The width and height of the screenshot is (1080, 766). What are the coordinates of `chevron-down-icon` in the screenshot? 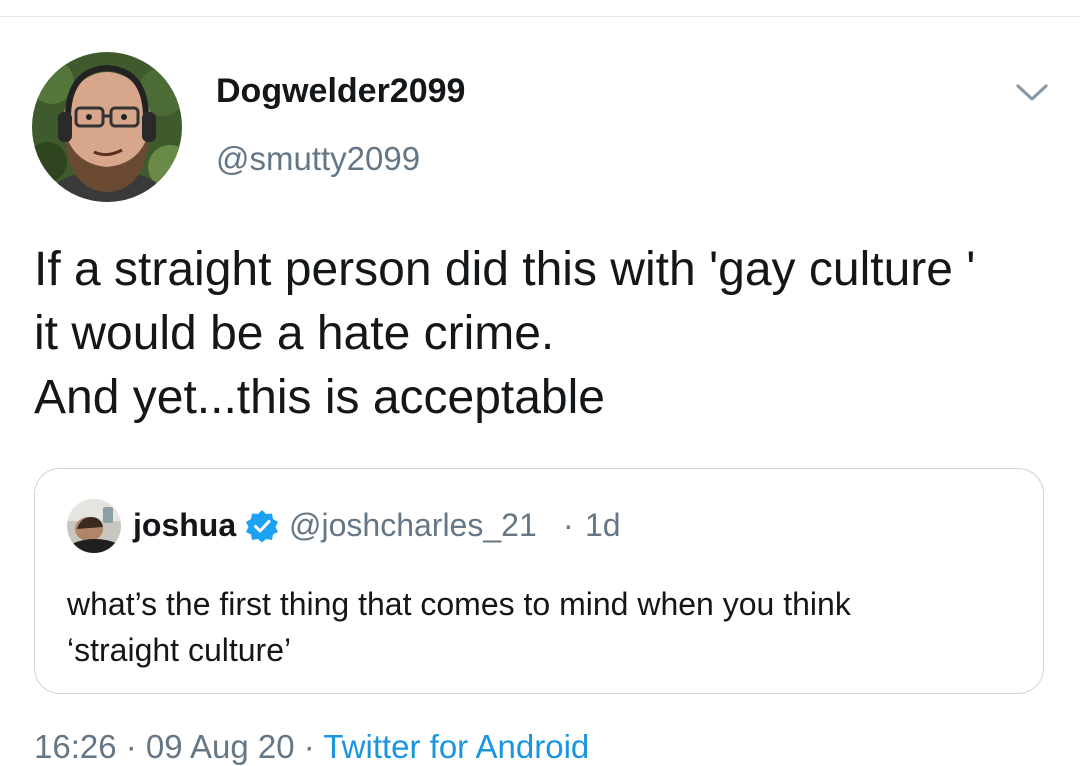 It's located at (1032, 92).